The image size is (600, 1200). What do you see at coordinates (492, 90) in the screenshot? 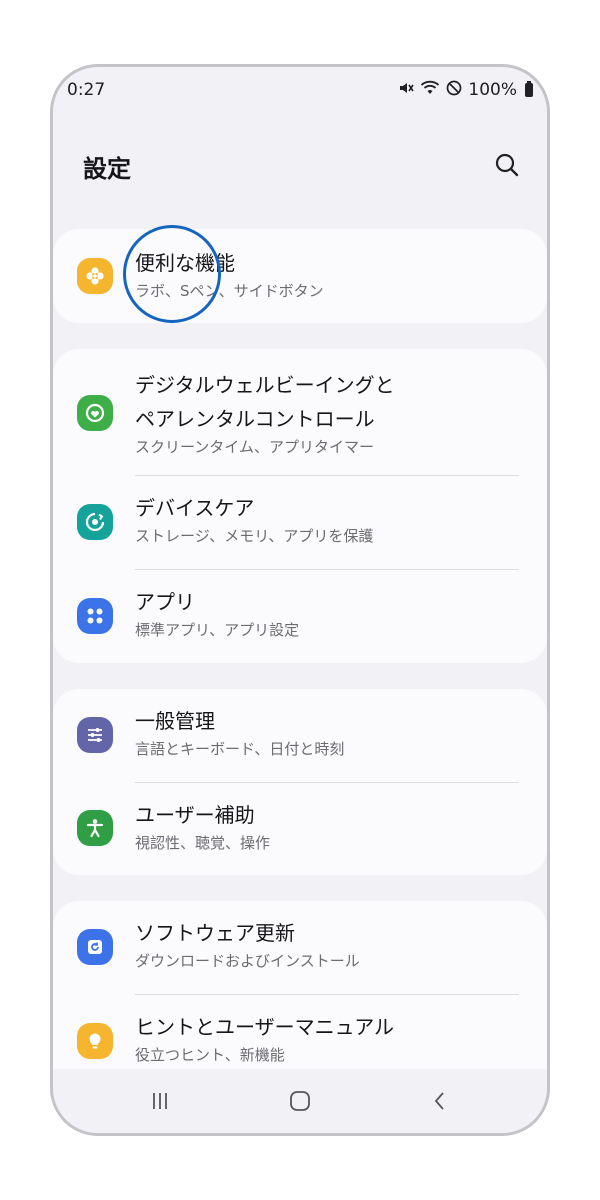
I see `battery-percent: 100%` at bounding box center [492, 90].